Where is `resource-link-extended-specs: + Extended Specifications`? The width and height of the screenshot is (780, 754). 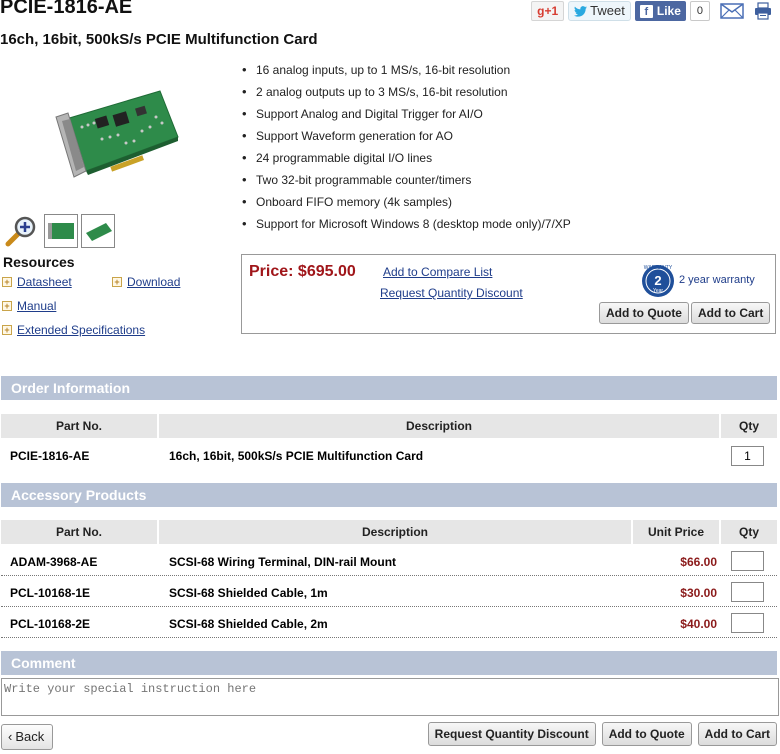
resource-link-extended-specs: + Extended Specifications is located at coordinates (73, 330).